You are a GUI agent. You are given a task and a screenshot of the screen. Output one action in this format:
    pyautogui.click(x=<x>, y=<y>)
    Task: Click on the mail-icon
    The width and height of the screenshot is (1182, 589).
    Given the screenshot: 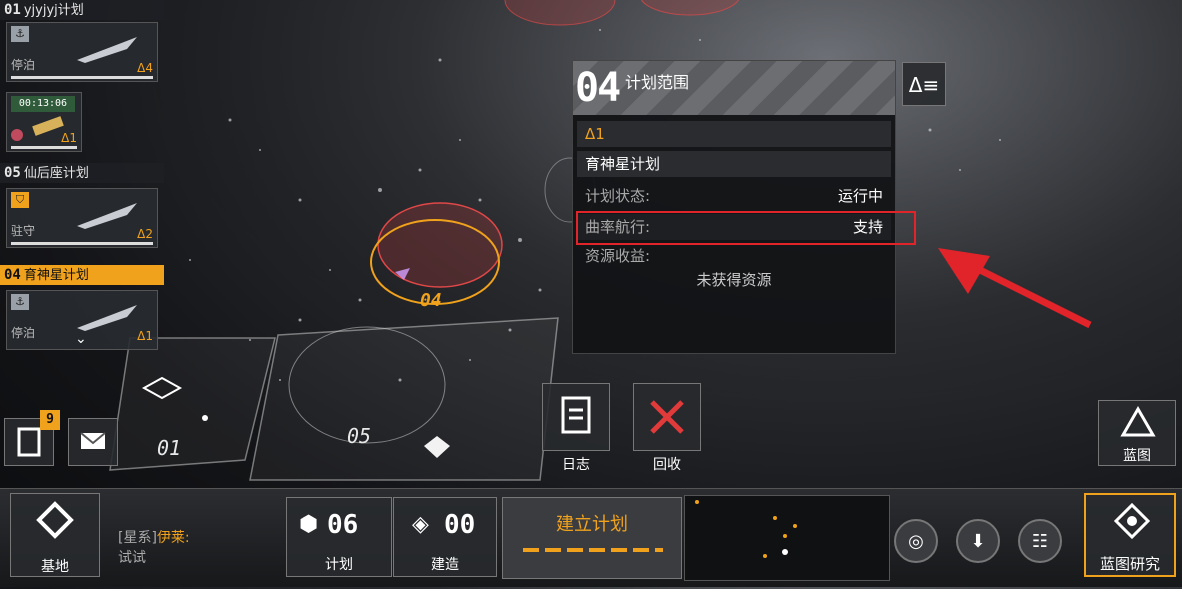 What is the action you would take?
    pyautogui.click(x=93, y=440)
    